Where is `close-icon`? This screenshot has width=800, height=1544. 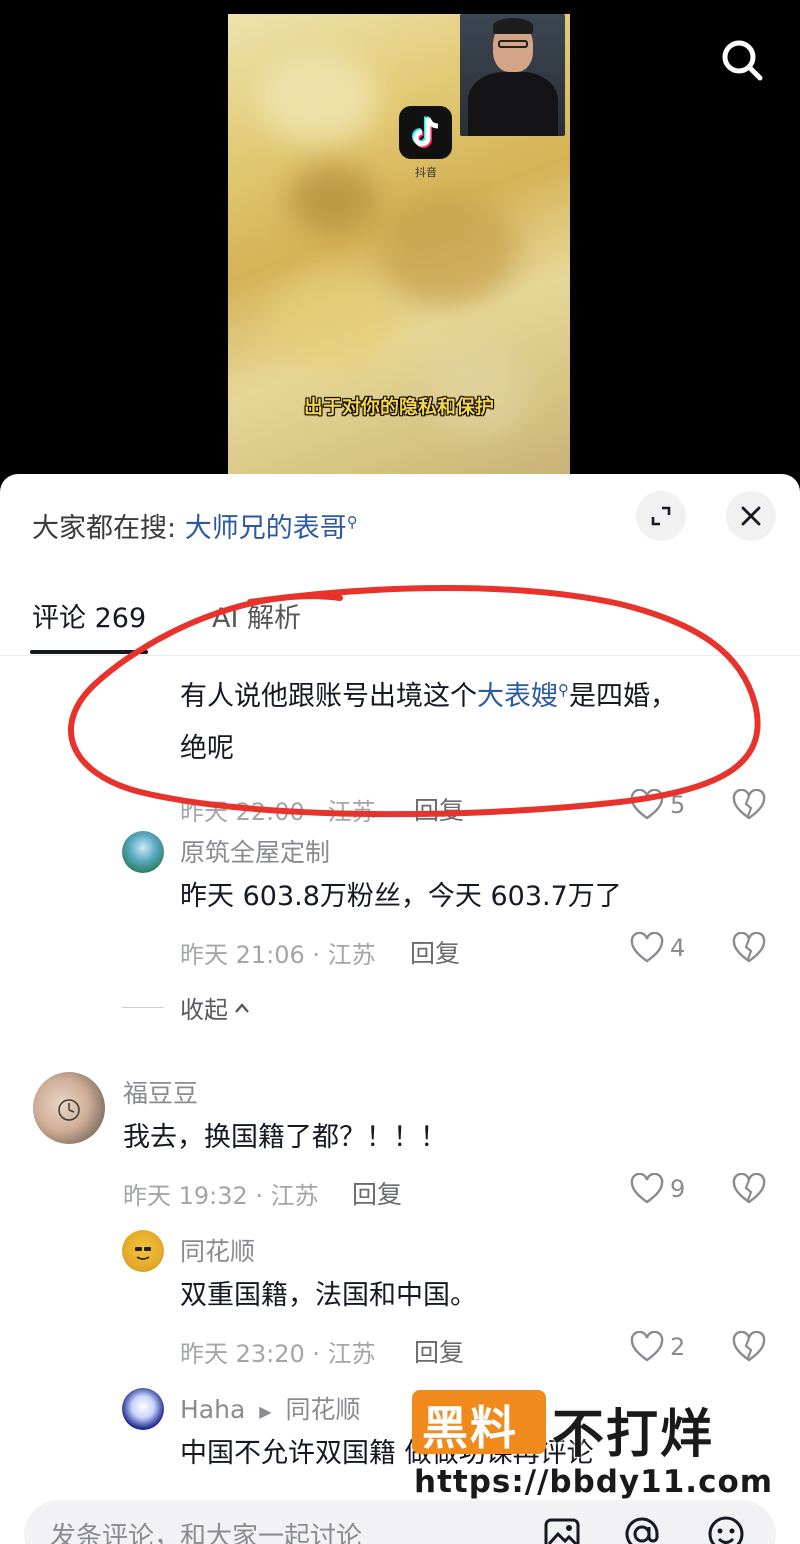
close-icon is located at coordinates (751, 516).